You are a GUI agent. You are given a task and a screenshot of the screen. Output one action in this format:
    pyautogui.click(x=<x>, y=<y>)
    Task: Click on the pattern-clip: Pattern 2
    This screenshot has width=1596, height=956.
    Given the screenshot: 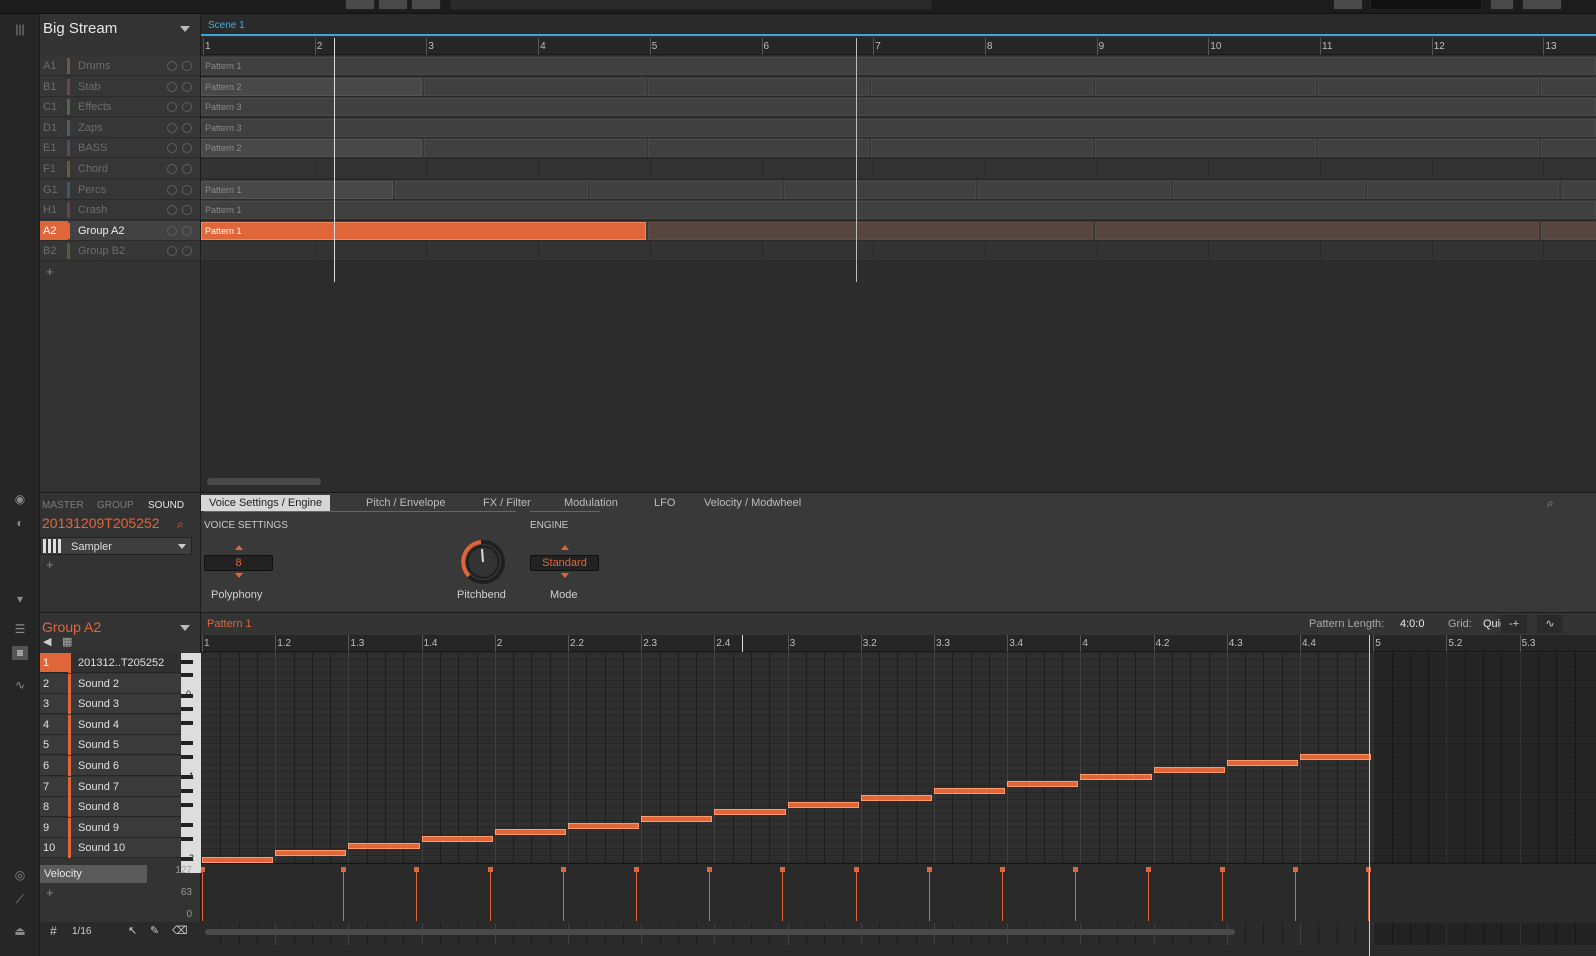 What is the action you would take?
    pyautogui.click(x=312, y=86)
    